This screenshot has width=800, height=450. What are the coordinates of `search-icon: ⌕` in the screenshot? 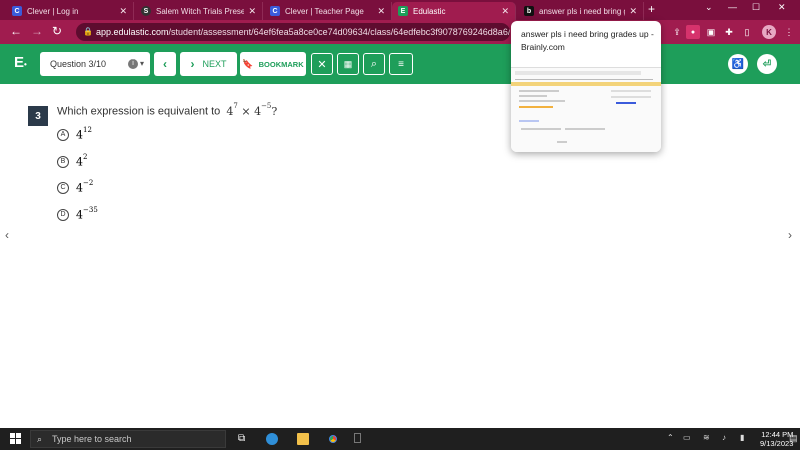 It's located at (40, 439).